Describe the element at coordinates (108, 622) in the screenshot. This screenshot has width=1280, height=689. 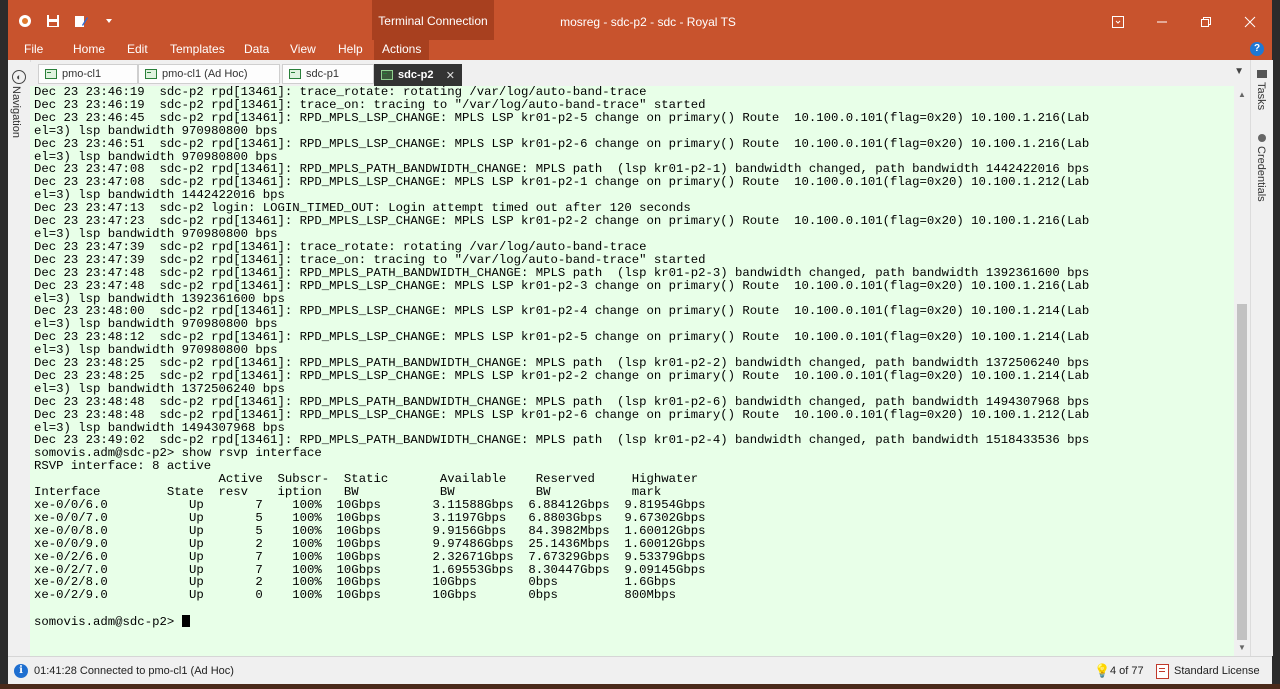
I see `terminal-prompt: somovis.adm@sdc-p2>` at that location.